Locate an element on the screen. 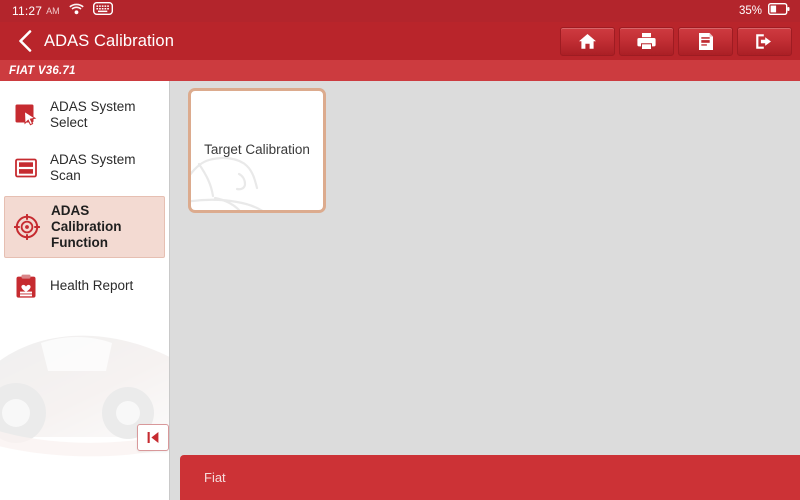  bottom-vehicle-bar: Fiat is located at coordinates (490, 477).